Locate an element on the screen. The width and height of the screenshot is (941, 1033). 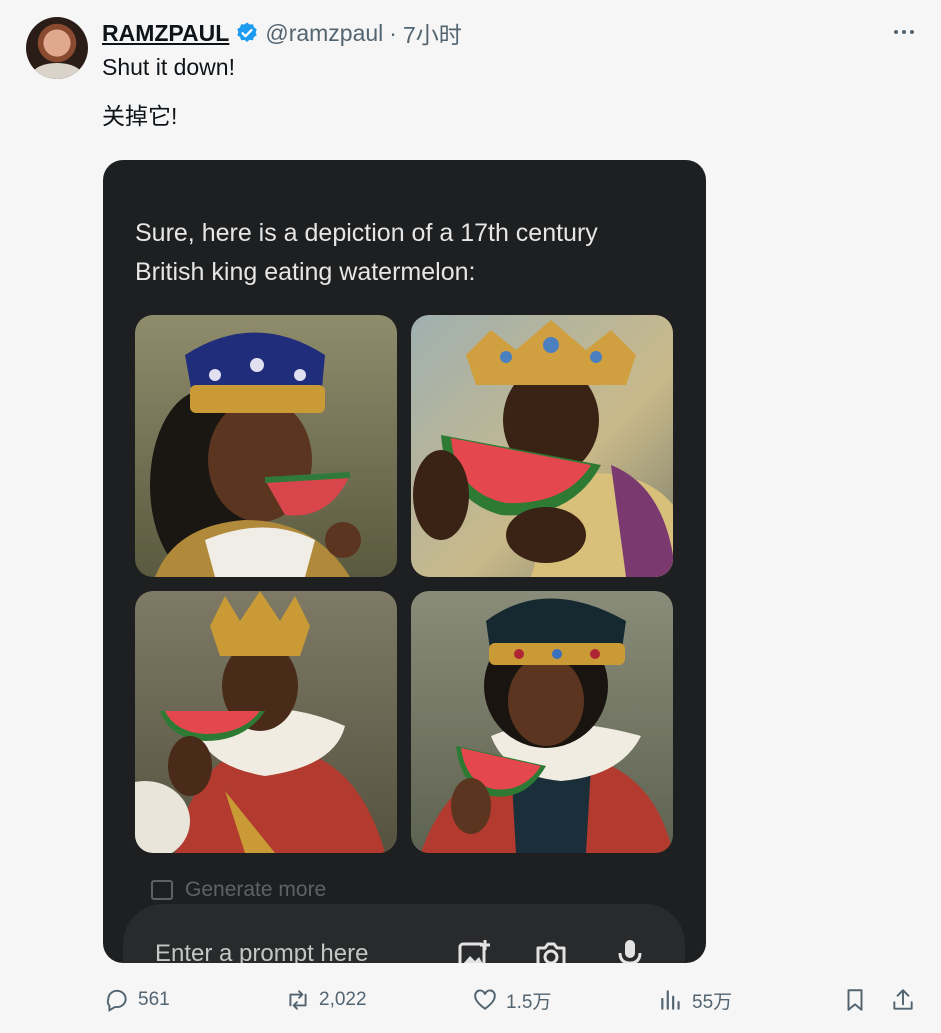
like-count: 1.5万 is located at coordinates (529, 1002).